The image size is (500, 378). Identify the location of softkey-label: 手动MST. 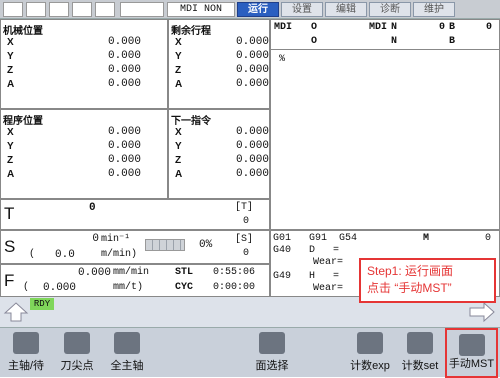
(471, 364).